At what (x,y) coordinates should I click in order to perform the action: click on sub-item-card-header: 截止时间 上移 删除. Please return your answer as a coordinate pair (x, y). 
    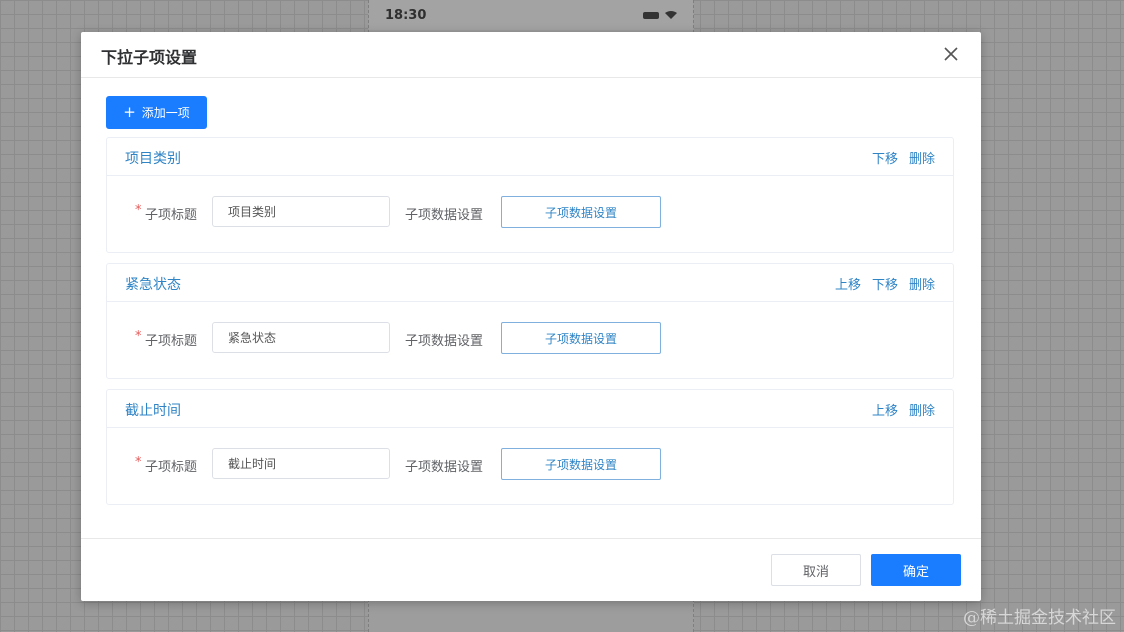
    Looking at the image, I should click on (530, 409).